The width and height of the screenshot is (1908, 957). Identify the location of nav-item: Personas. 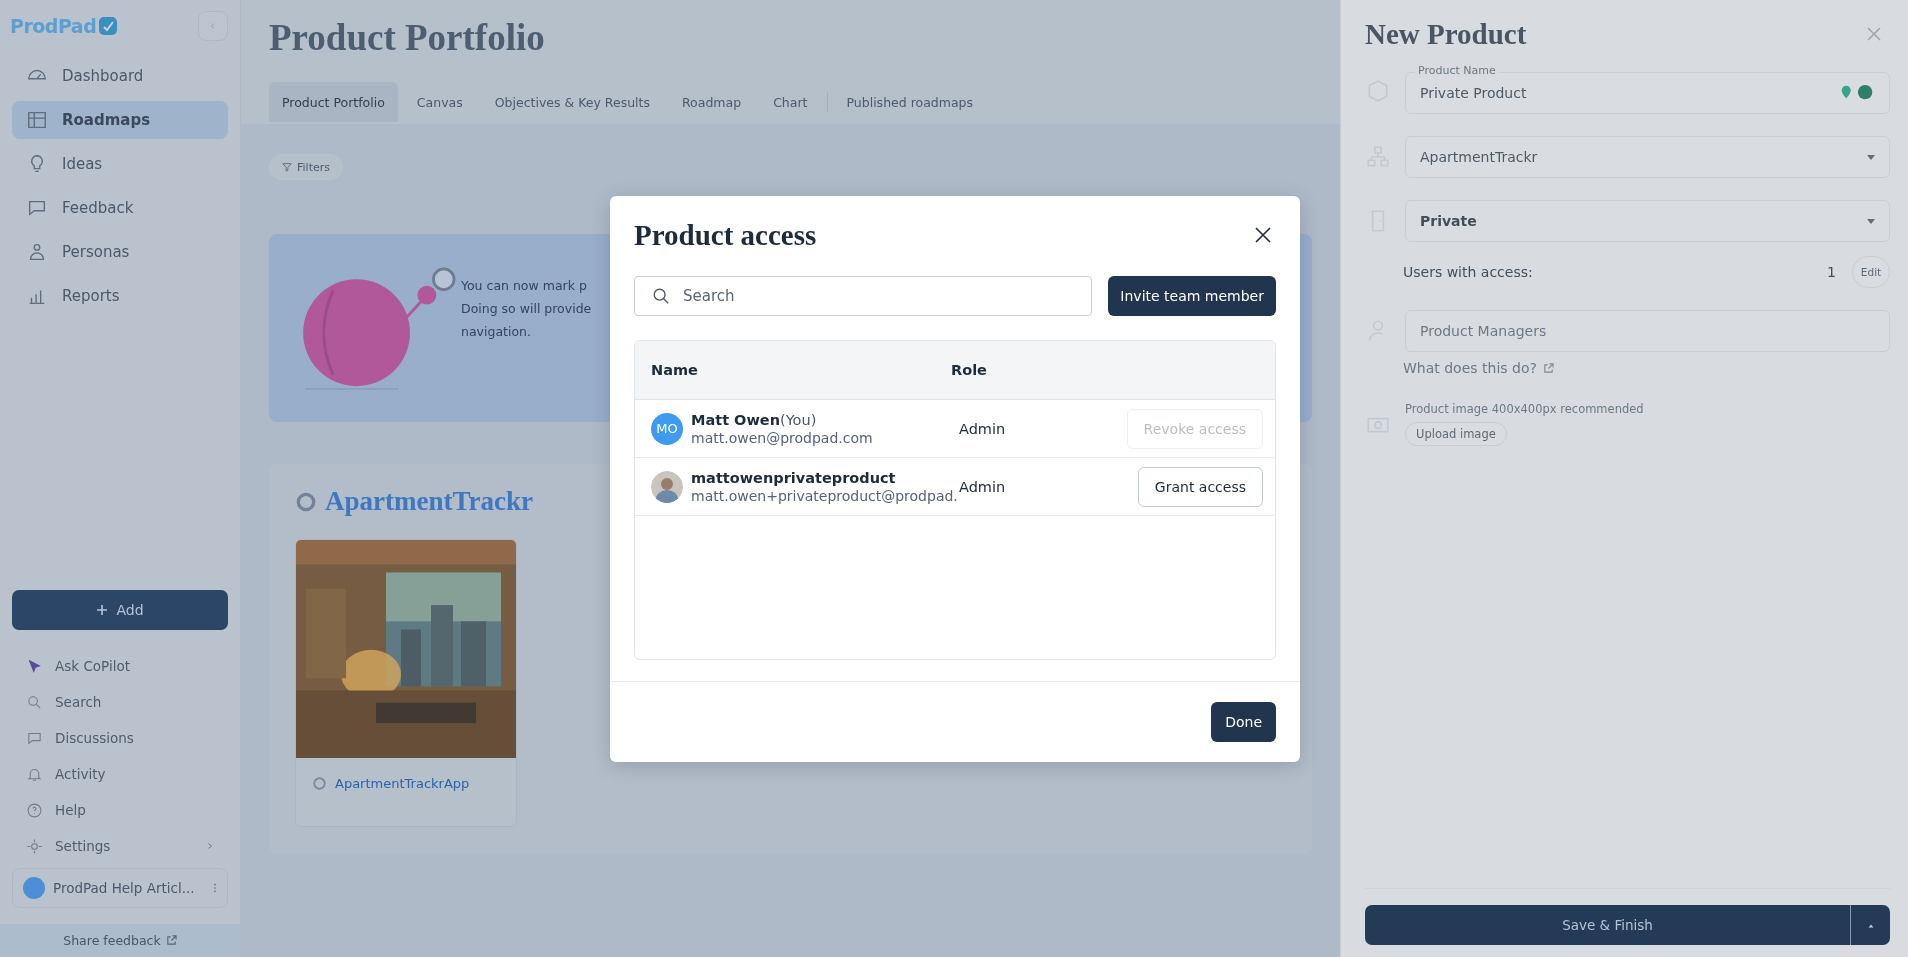
(120, 252).